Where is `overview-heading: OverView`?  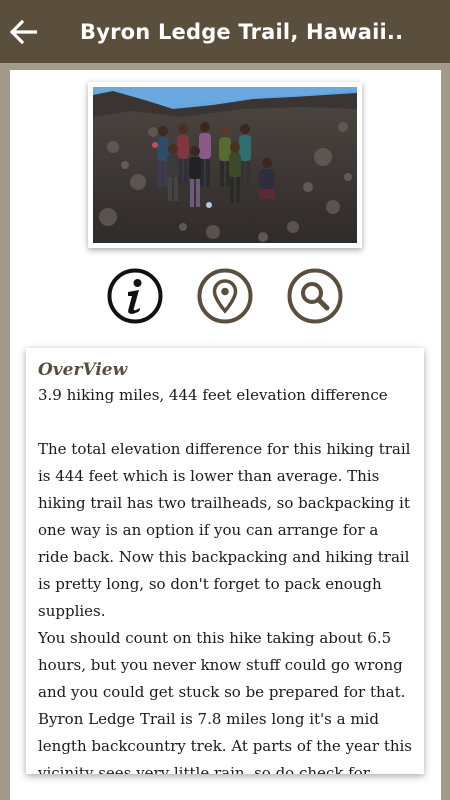 overview-heading: OverView is located at coordinates (83, 370).